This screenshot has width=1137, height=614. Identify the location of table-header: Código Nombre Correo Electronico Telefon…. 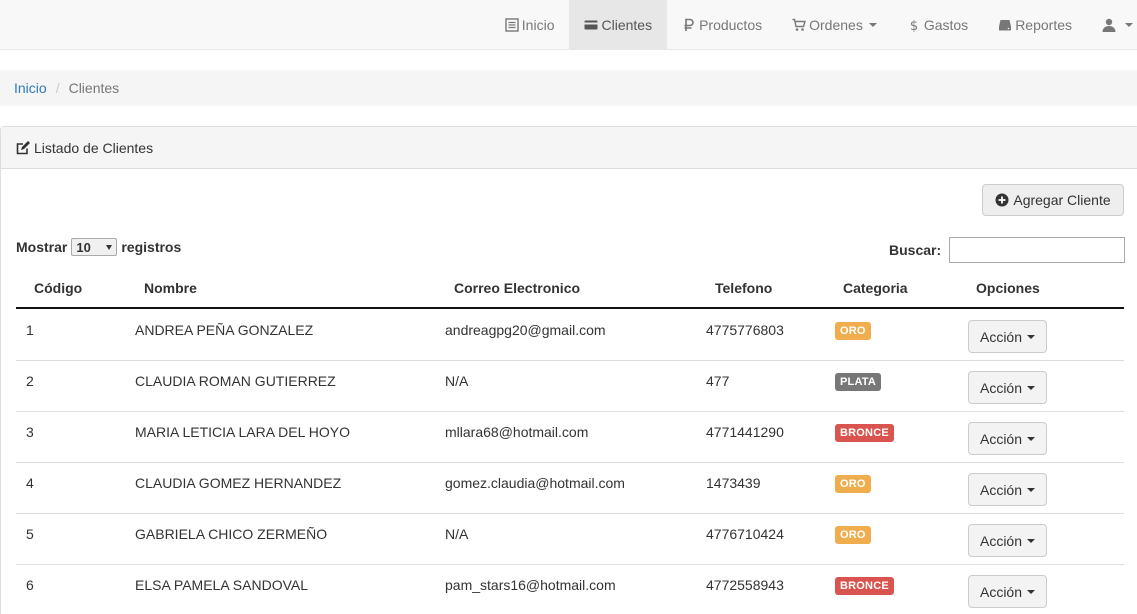
(570, 288).